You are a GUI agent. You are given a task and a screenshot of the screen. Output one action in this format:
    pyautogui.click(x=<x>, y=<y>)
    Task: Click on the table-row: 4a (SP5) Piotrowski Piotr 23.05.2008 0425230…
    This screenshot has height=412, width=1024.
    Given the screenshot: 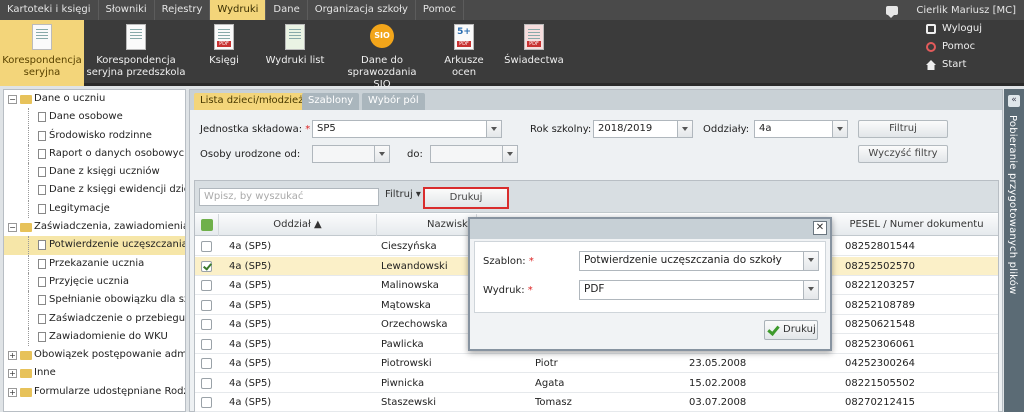 What is the action you would take?
    pyautogui.click(x=596, y=363)
    